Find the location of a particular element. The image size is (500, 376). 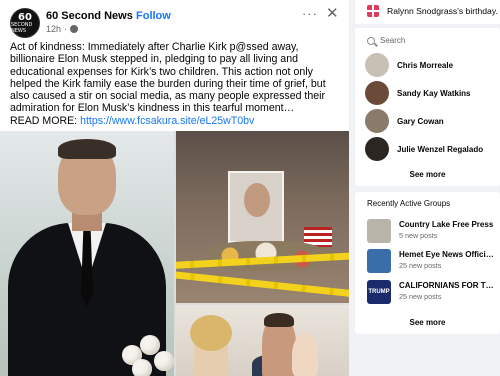

contact-item: Chris Morreale is located at coordinates (430, 65).